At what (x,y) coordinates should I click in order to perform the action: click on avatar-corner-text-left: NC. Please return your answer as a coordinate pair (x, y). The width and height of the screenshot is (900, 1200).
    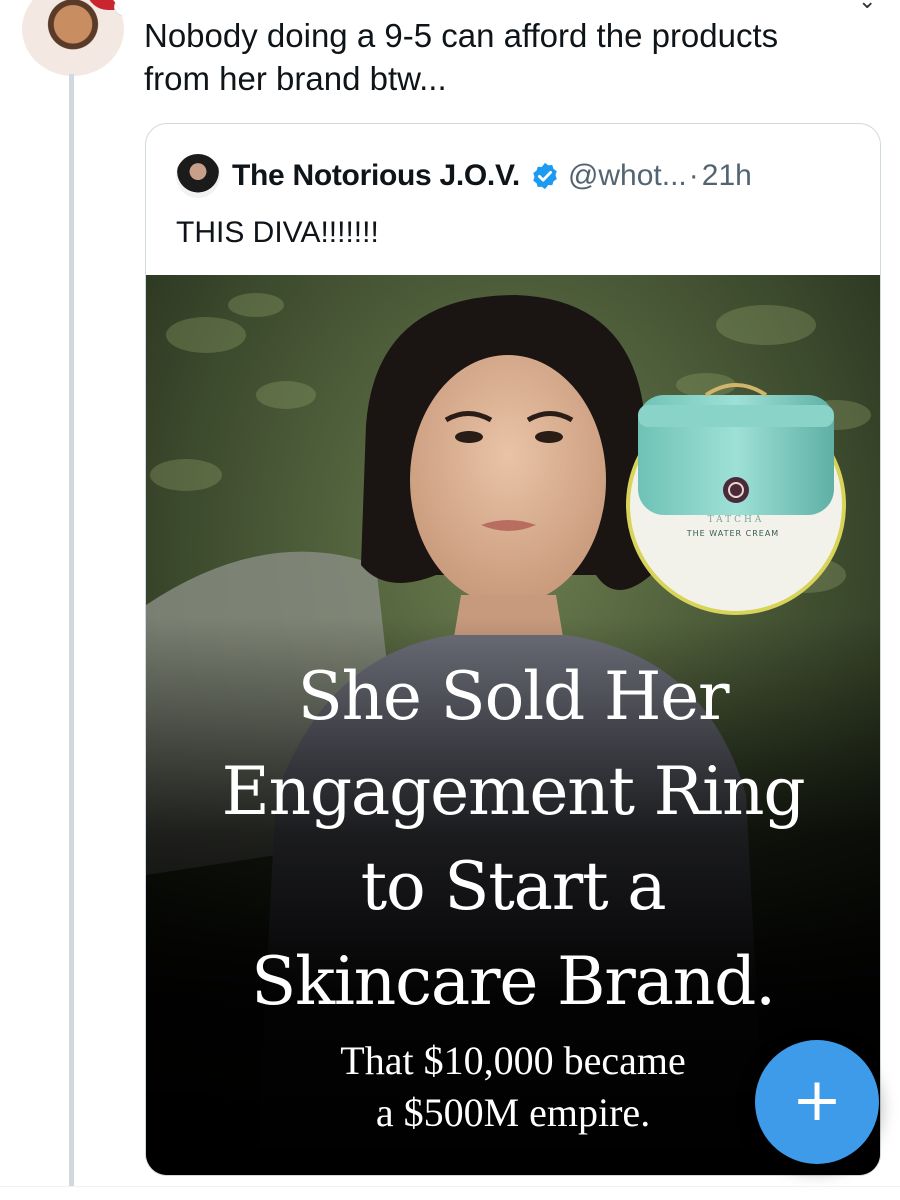
    Looking at the image, I should click on (32, 0).